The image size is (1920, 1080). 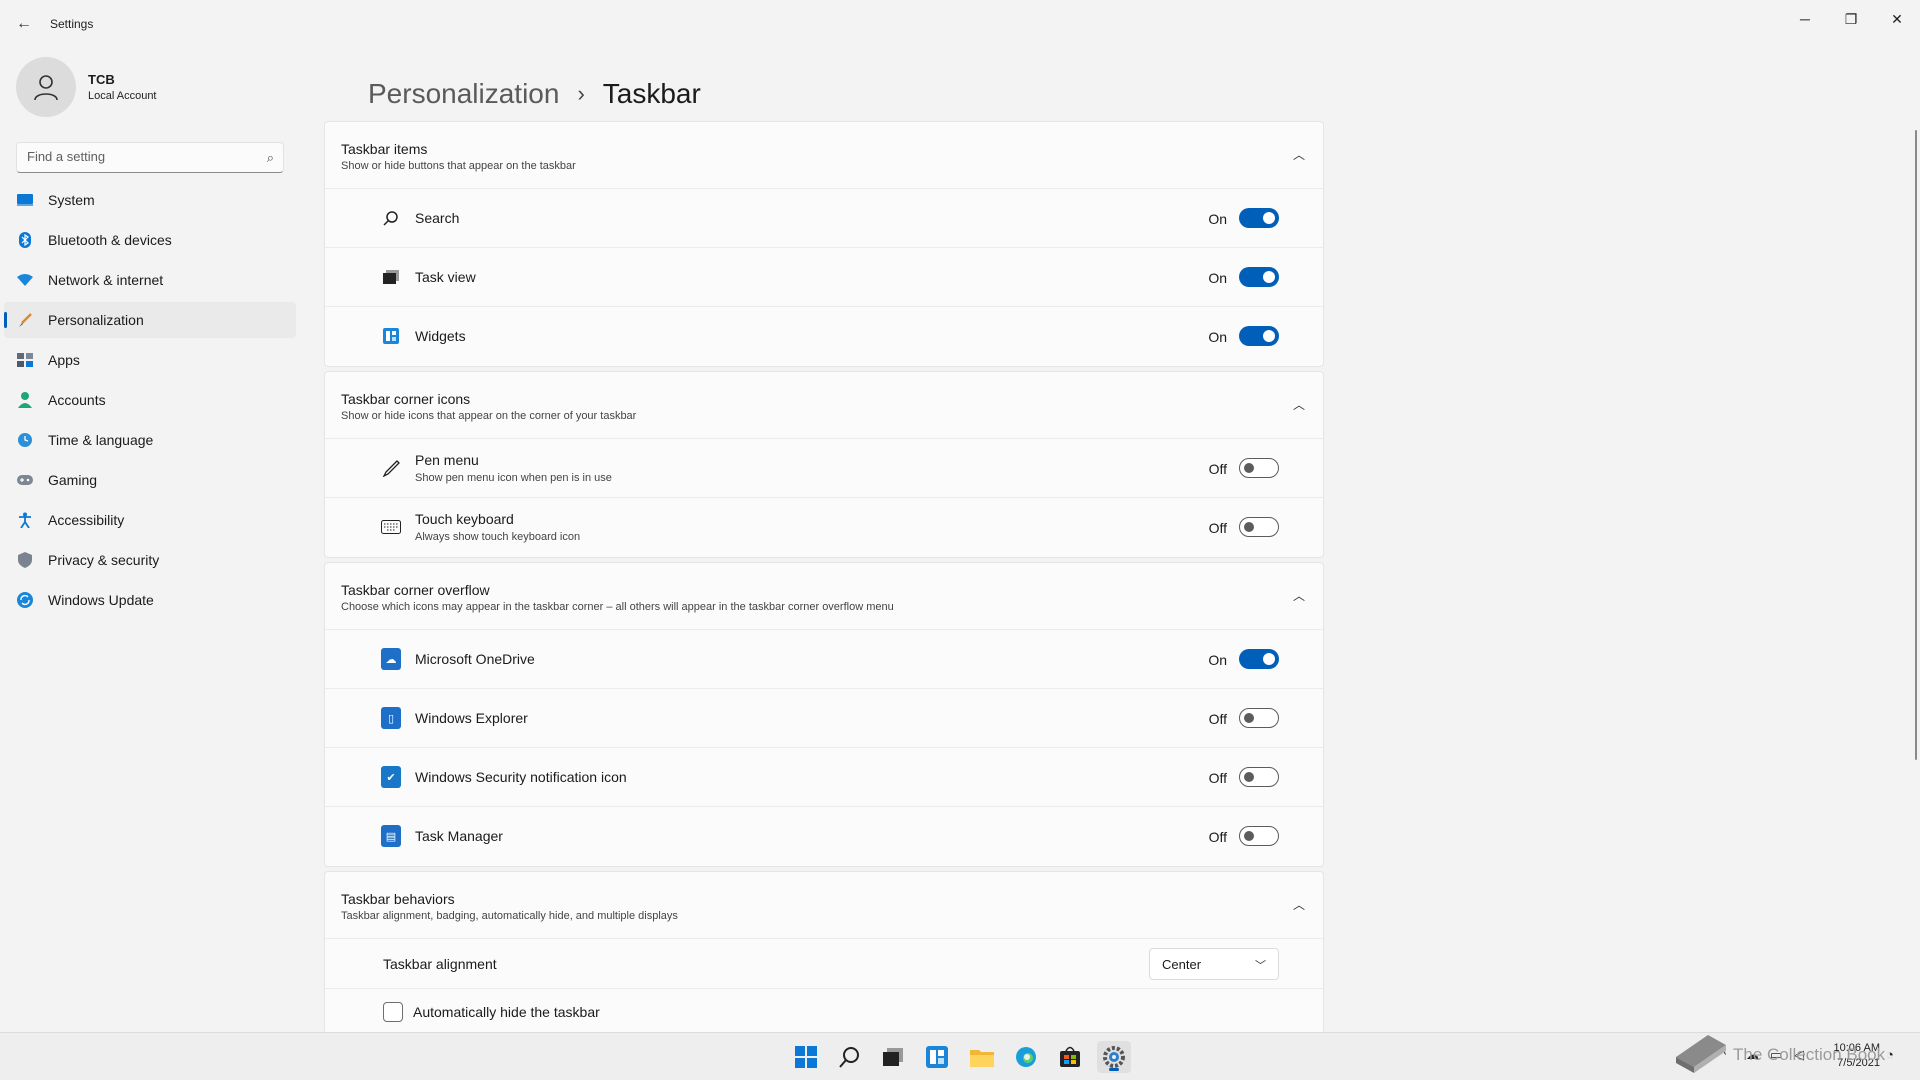 I want to click on toggle-state: On, so click(x=1217, y=219).